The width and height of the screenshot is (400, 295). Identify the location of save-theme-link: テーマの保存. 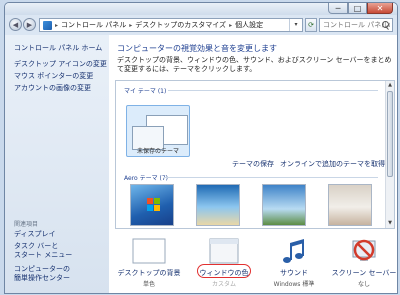
(253, 164).